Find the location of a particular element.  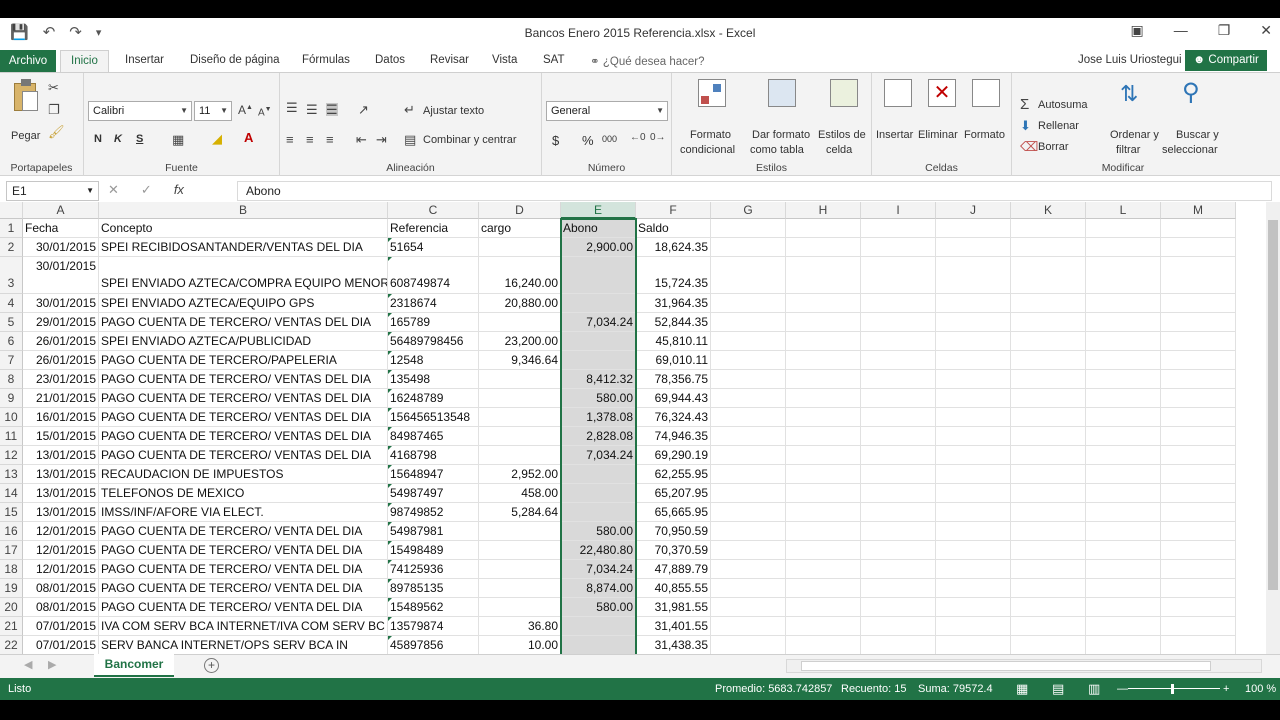

paste-button: Pegar is located at coordinates (25, 136).